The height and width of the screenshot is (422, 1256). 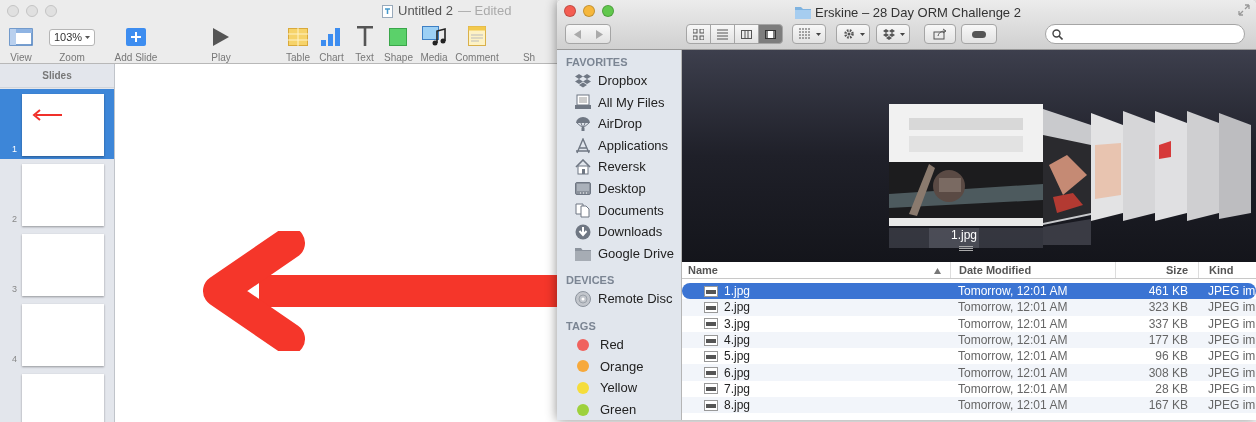 What do you see at coordinates (619, 253) in the screenshot?
I see `sidebar-item: Google Drive` at bounding box center [619, 253].